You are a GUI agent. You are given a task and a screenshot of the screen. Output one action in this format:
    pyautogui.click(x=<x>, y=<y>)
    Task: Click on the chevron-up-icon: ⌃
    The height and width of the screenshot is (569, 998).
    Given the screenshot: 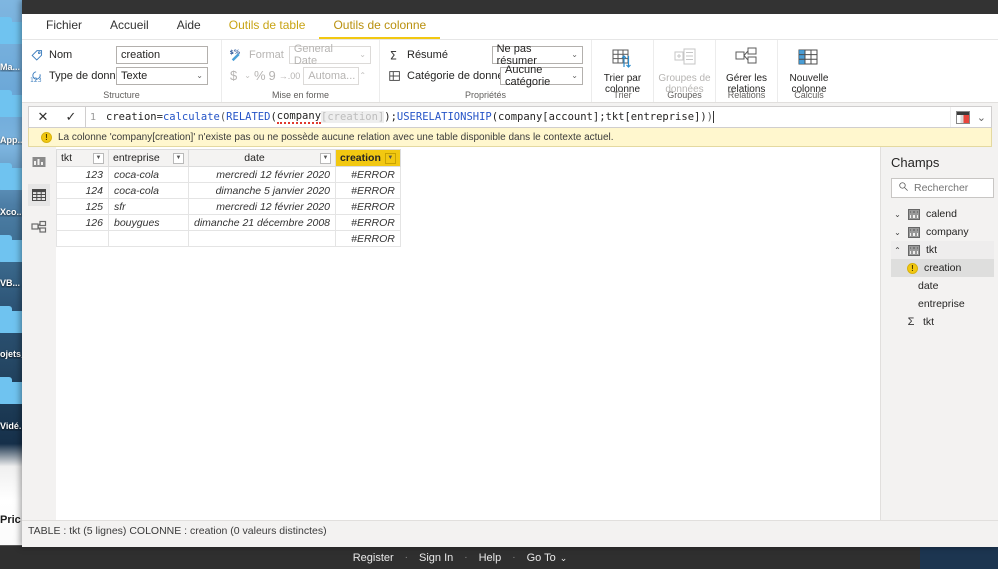 What is the action you would take?
    pyautogui.click(x=897, y=250)
    